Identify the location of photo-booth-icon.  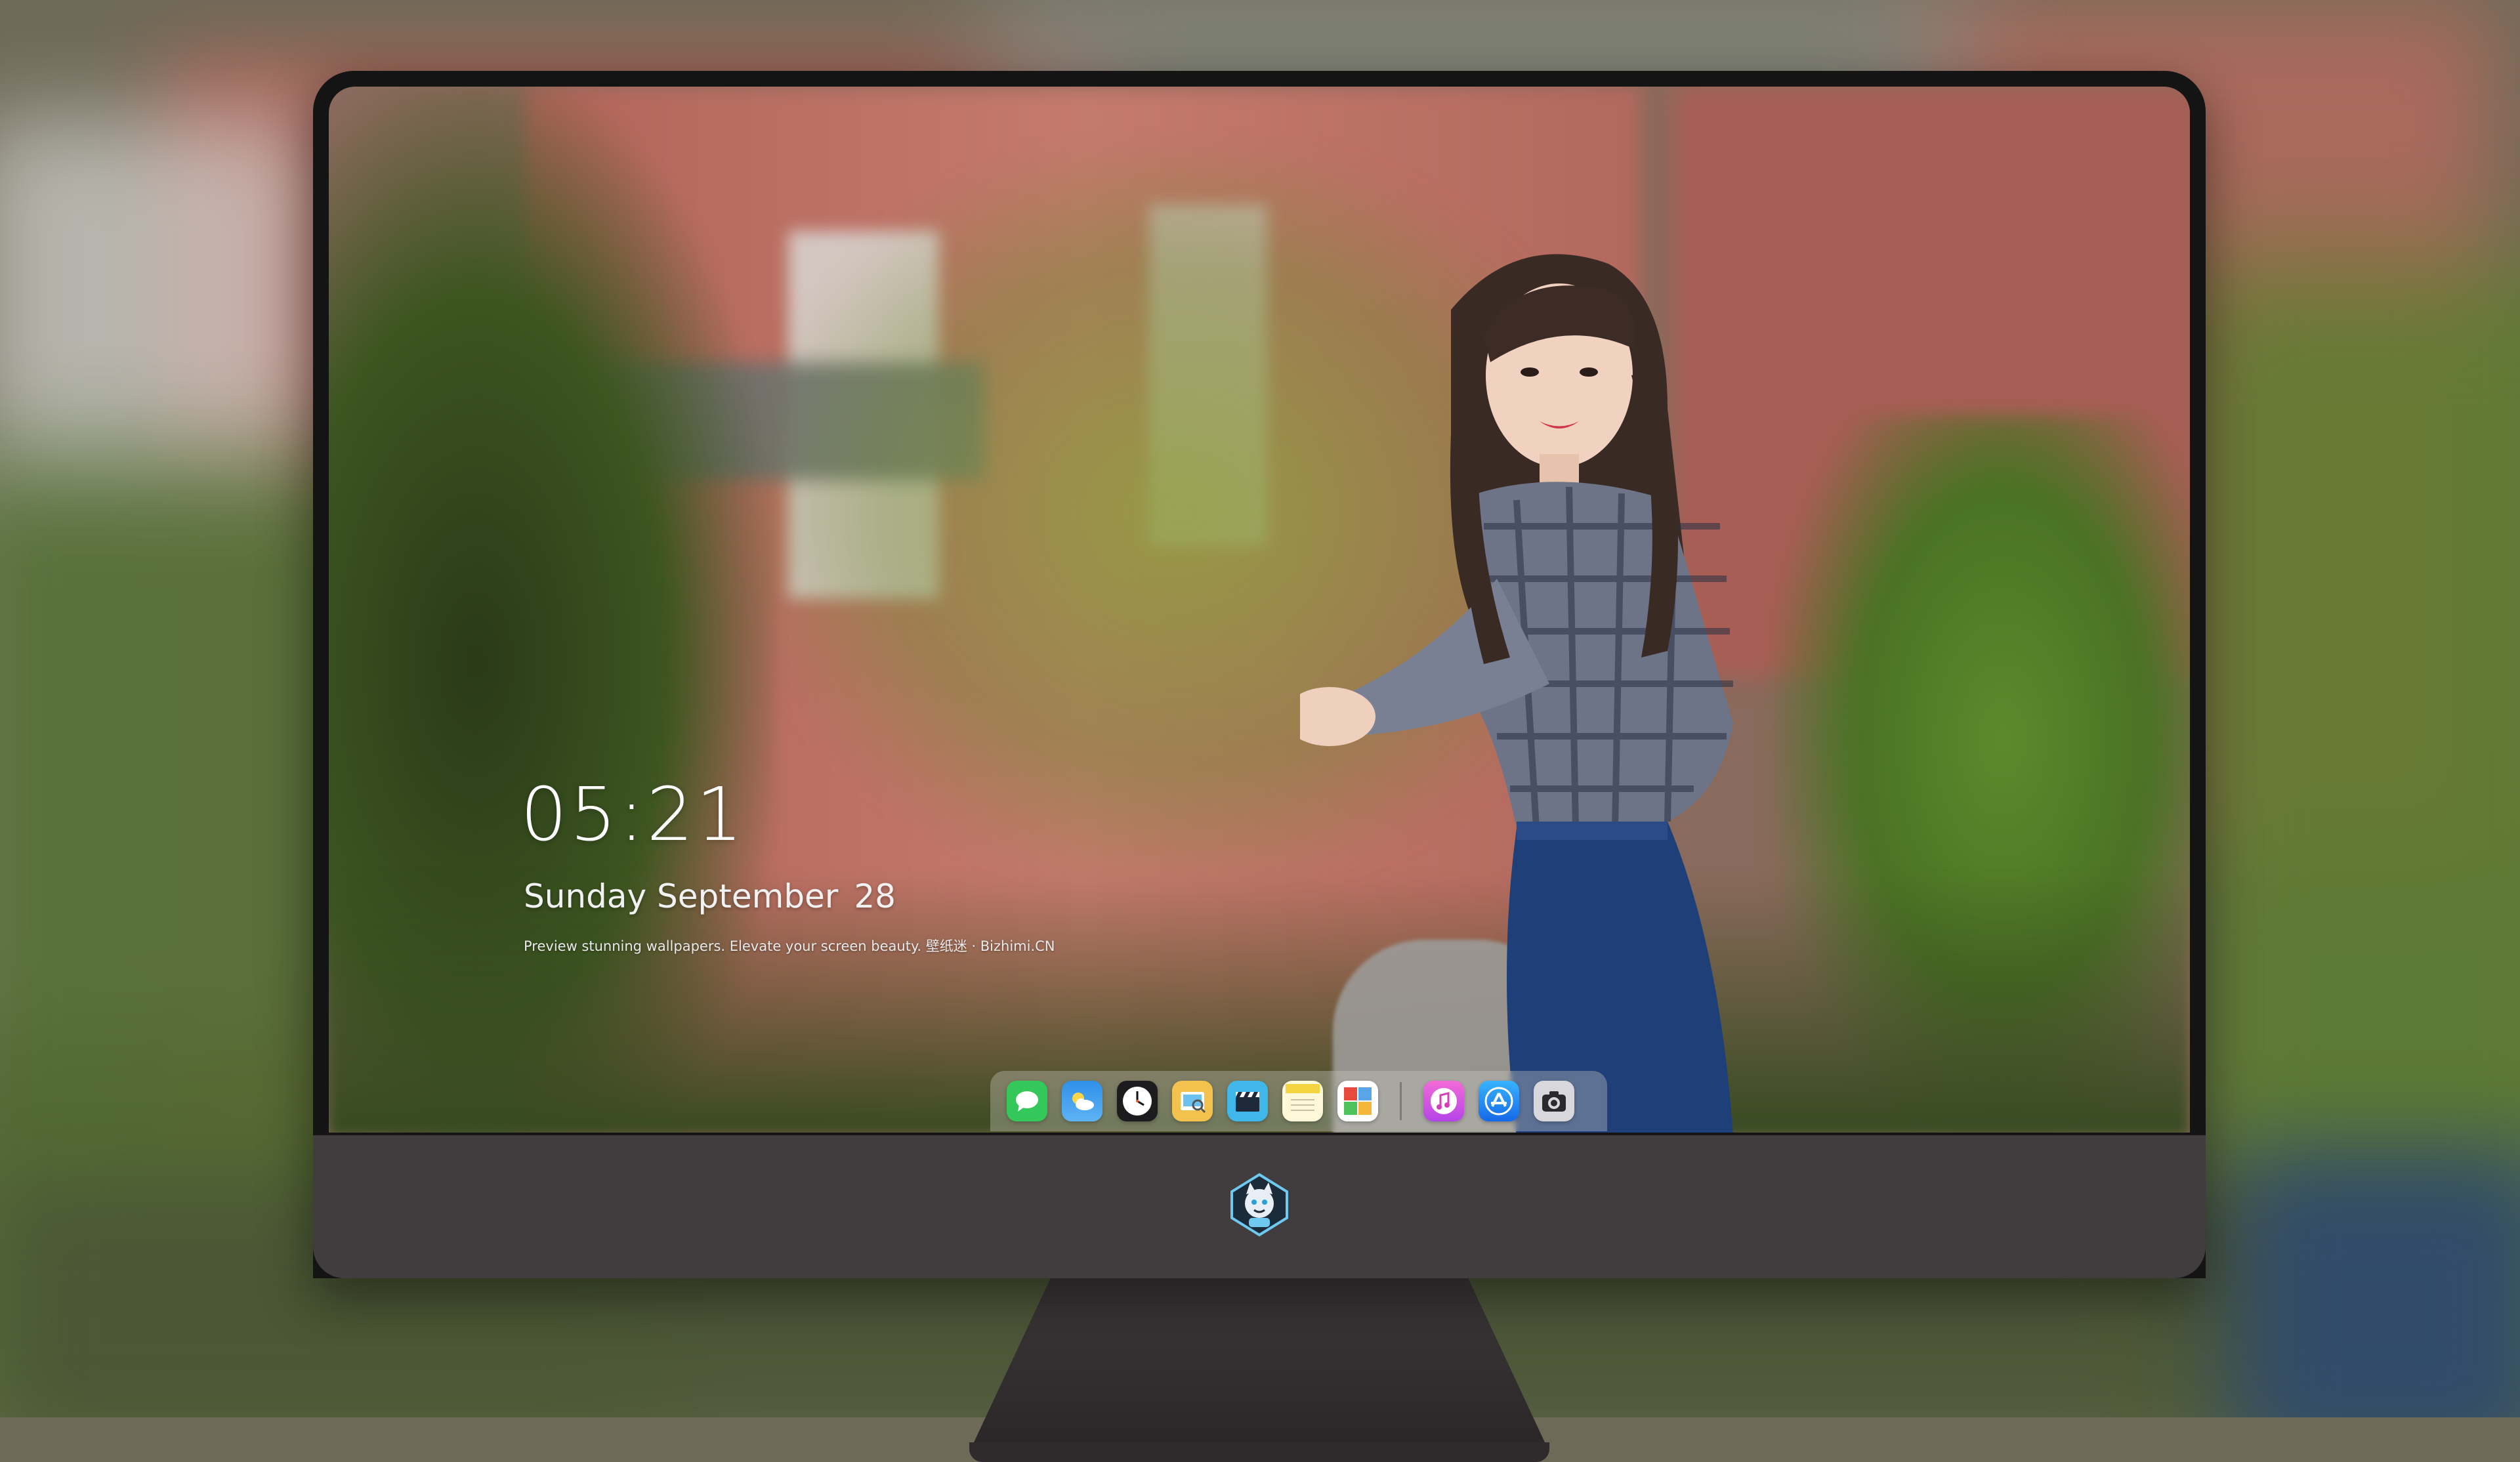
(1357, 1101).